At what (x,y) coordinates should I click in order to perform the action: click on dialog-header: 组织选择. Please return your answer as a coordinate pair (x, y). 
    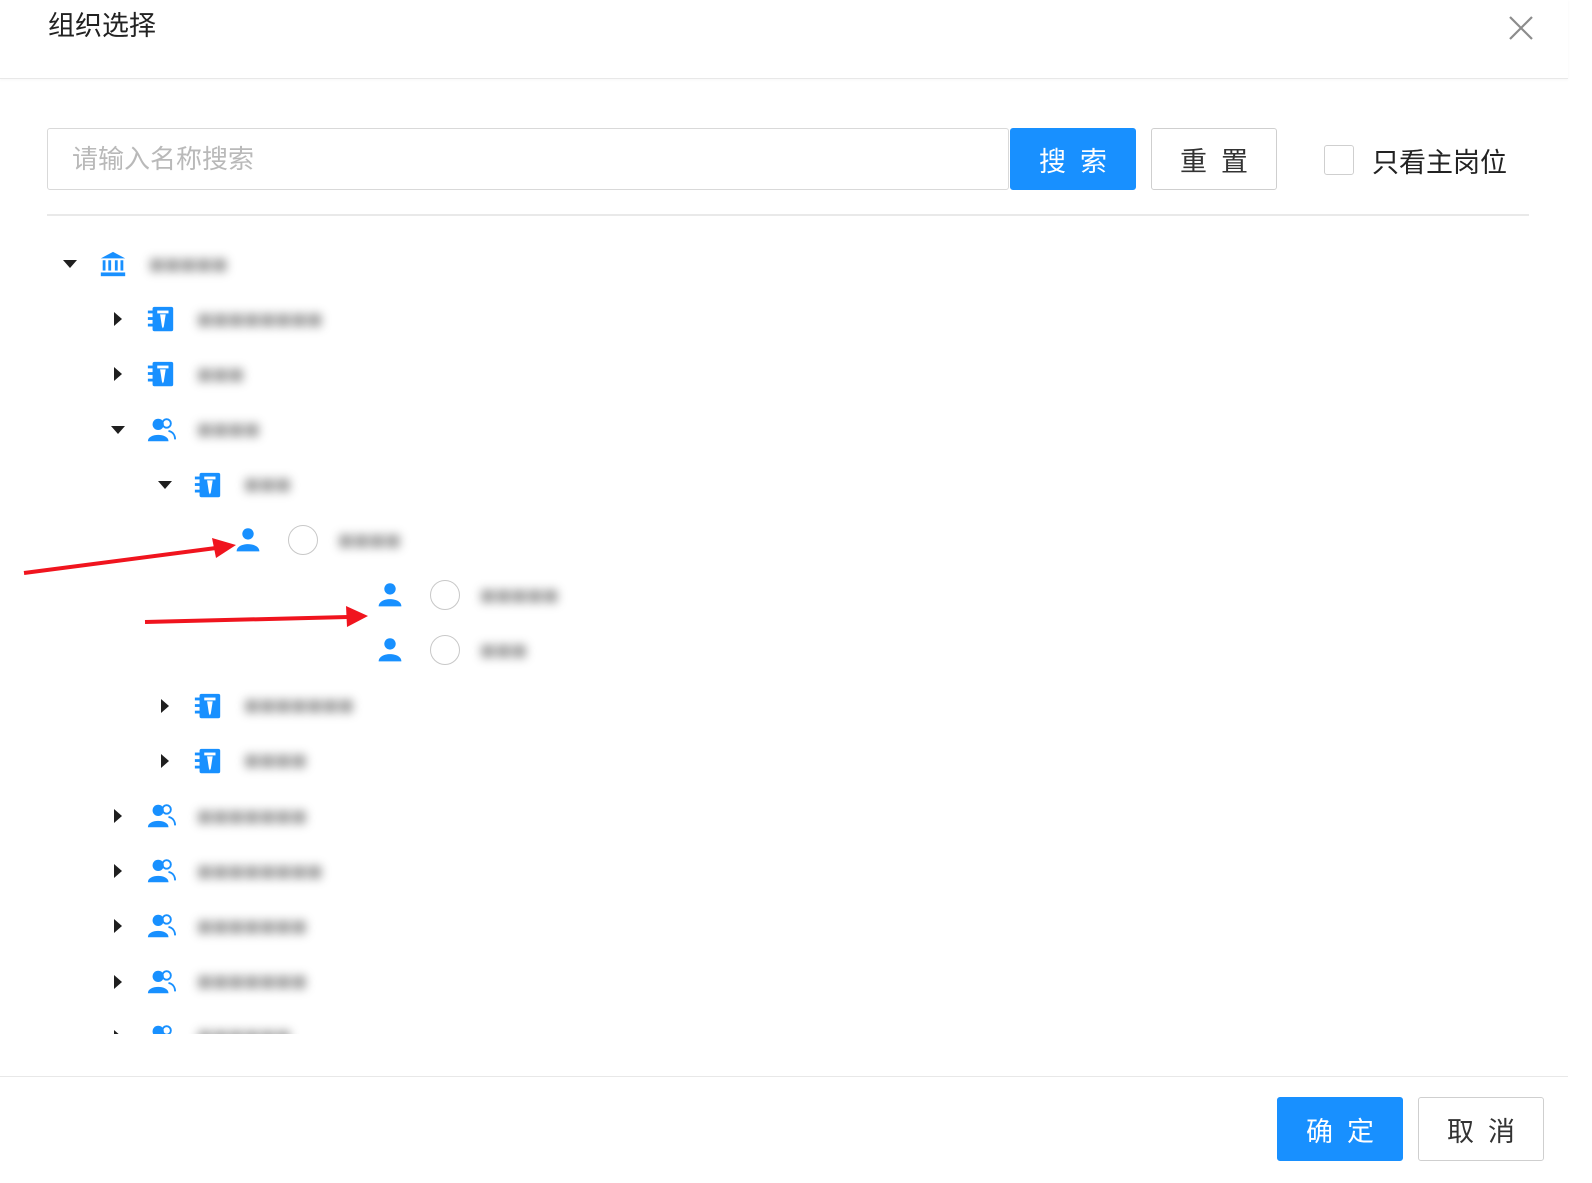
    Looking at the image, I should click on (784, 39).